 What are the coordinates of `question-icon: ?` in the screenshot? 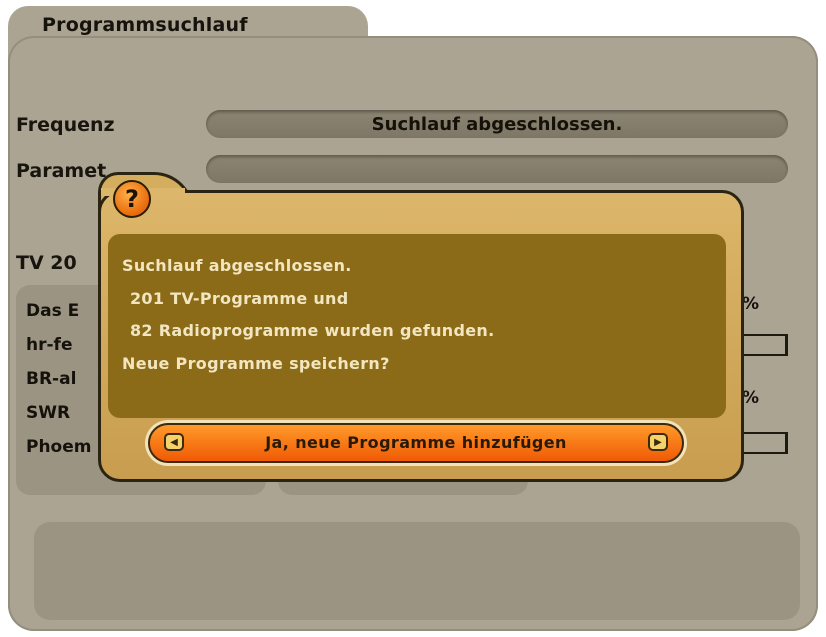 It's located at (132, 199).